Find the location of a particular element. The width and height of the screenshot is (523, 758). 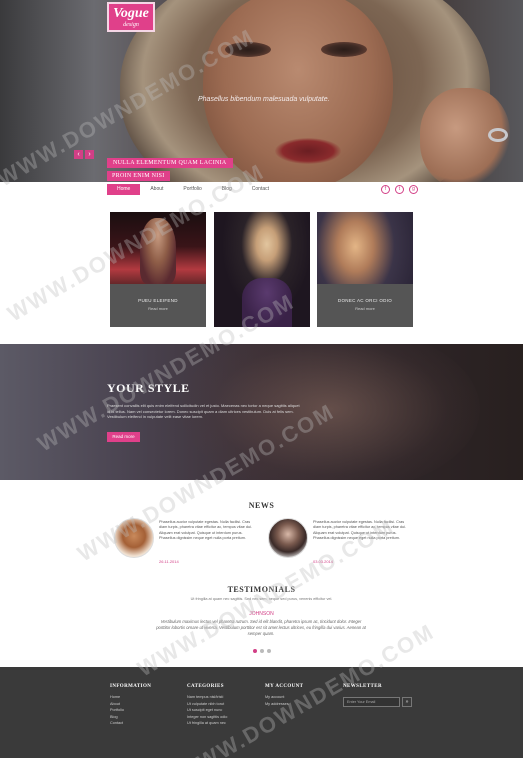

slider-prev-icon: ‹ is located at coordinates (78, 154).